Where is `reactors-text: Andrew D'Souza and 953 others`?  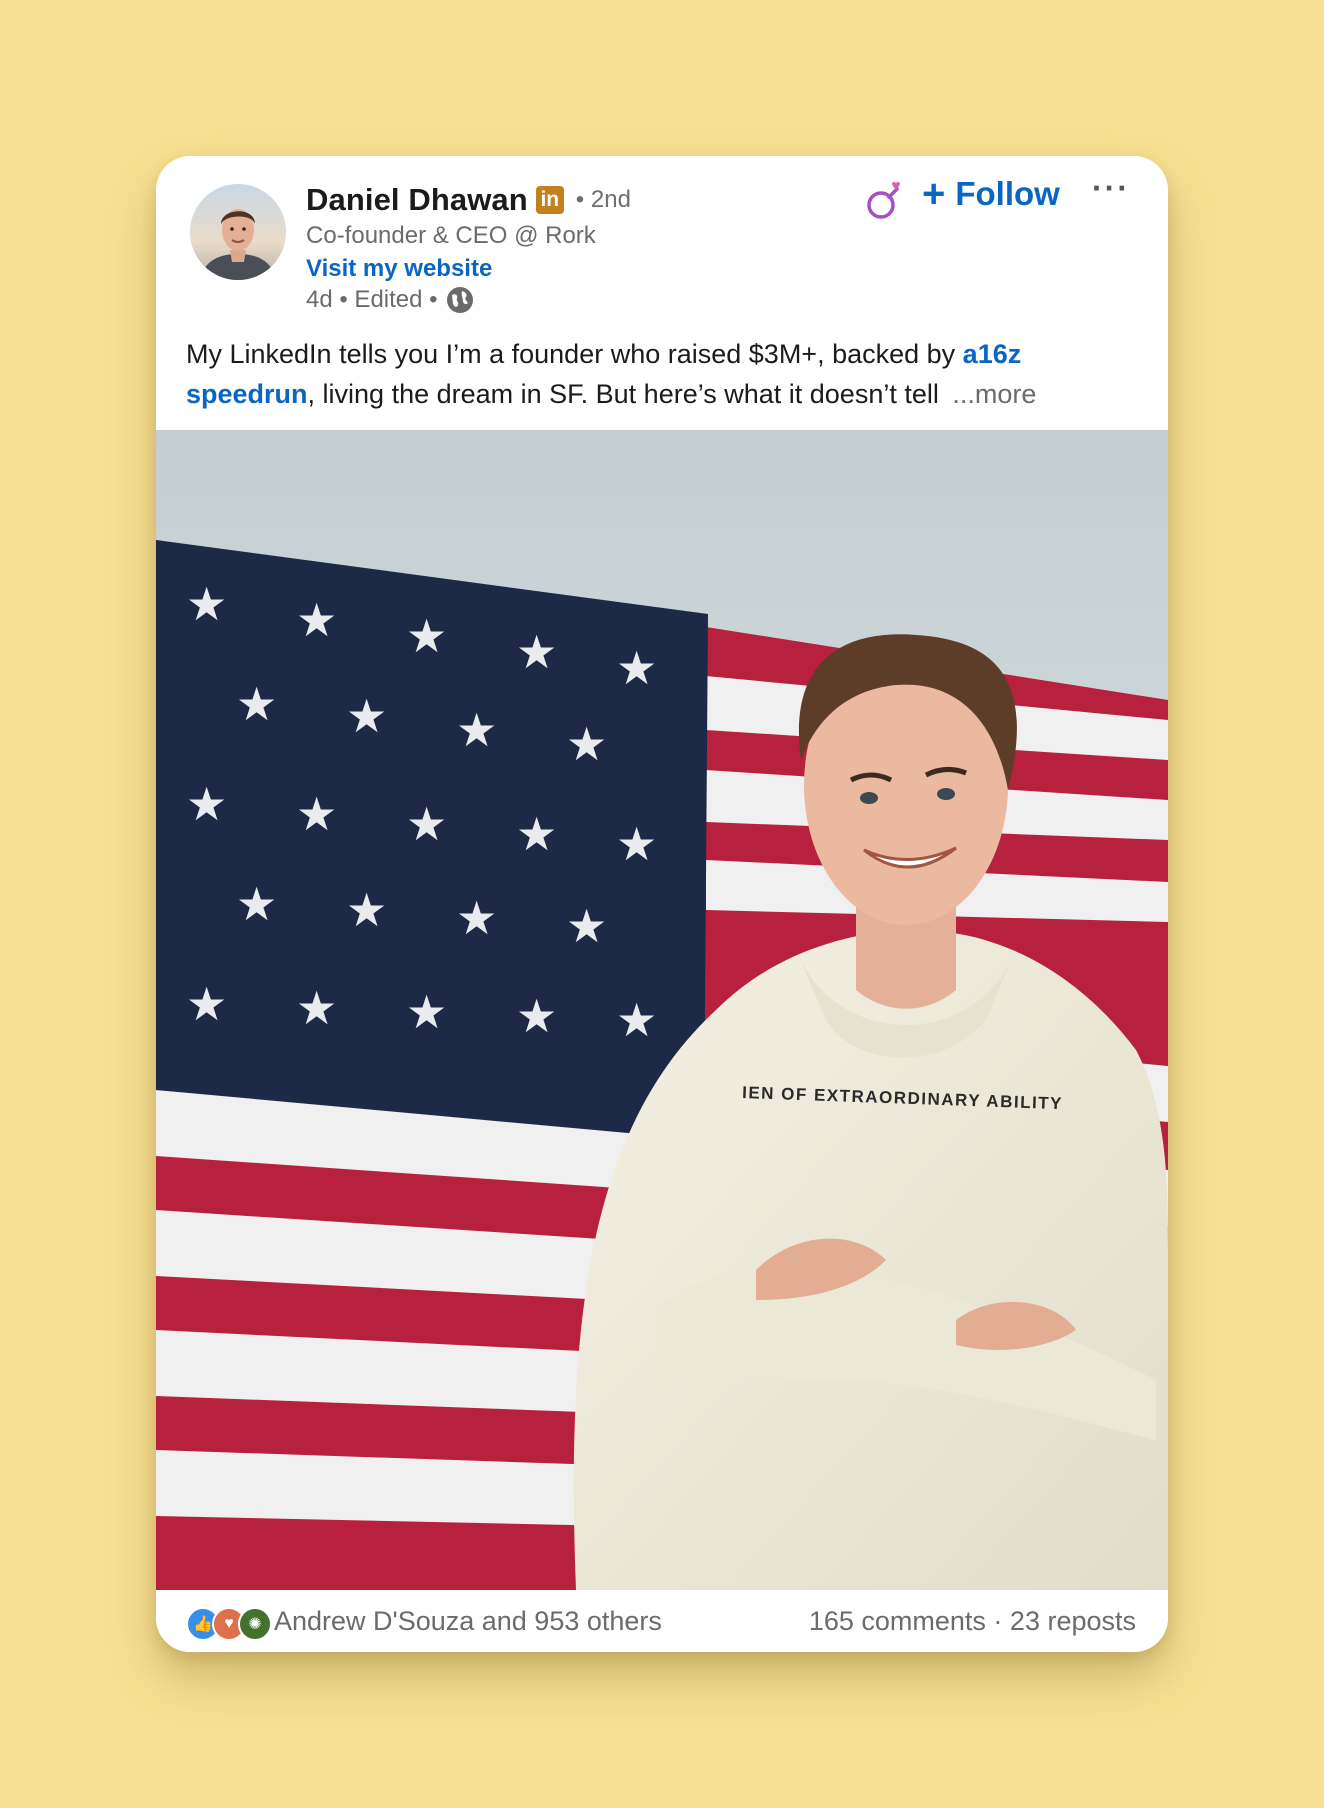
reactors-text: Andrew D'Souza and 953 others is located at coordinates (468, 1621).